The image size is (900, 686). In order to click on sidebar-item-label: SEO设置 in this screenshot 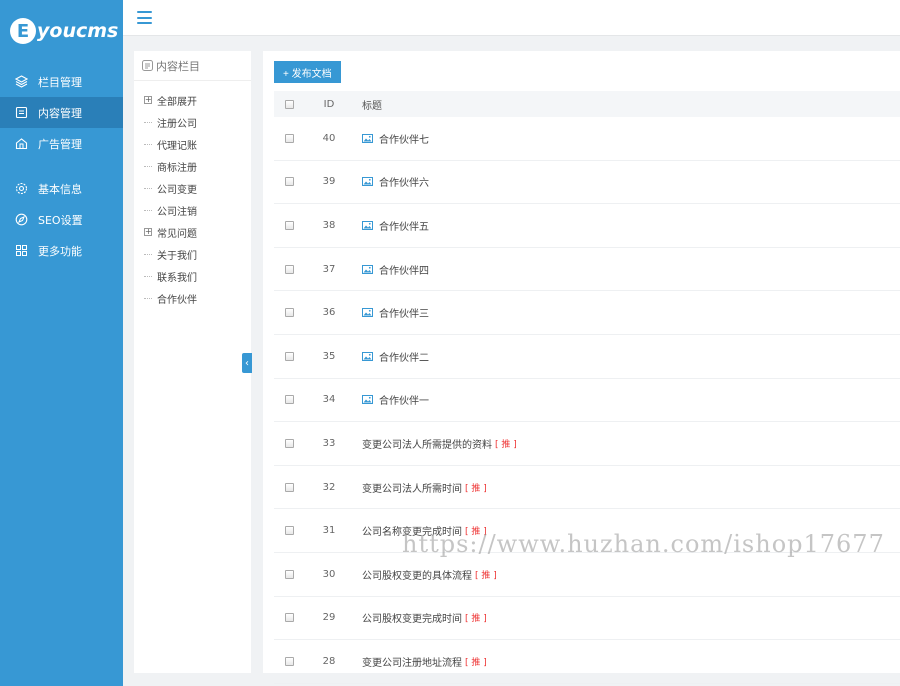, I will do `click(60, 220)`.